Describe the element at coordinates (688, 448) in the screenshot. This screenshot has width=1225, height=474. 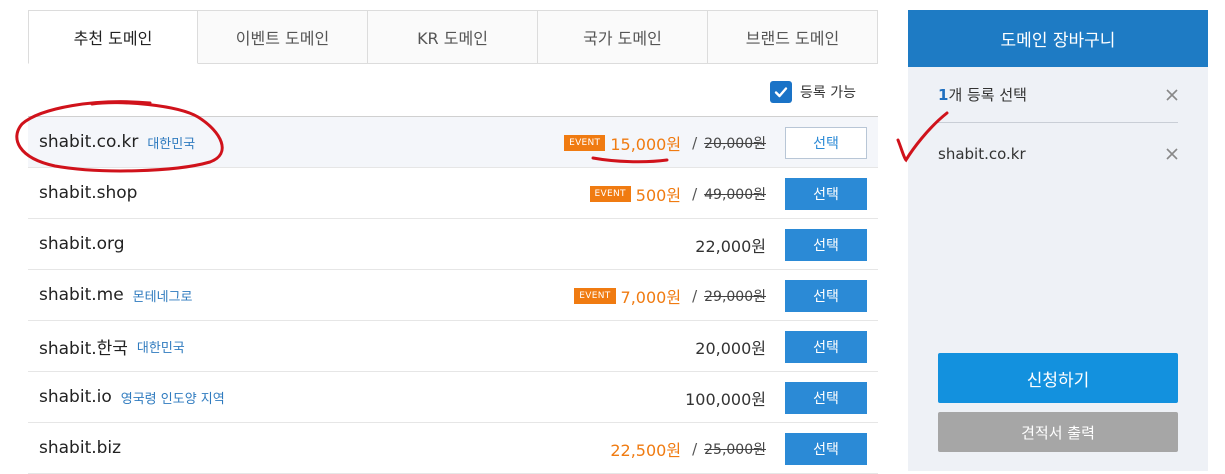
I see `price-area: 22,500원 / 25,000원` at that location.